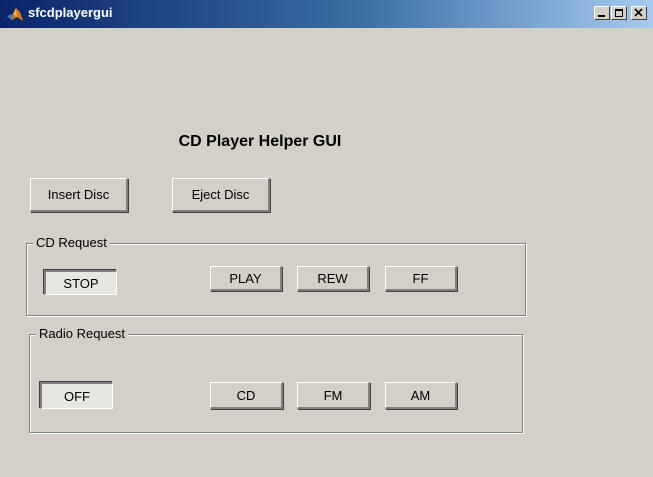 The width and height of the screenshot is (653, 477). What do you see at coordinates (639, 13) in the screenshot?
I see `close-button` at bounding box center [639, 13].